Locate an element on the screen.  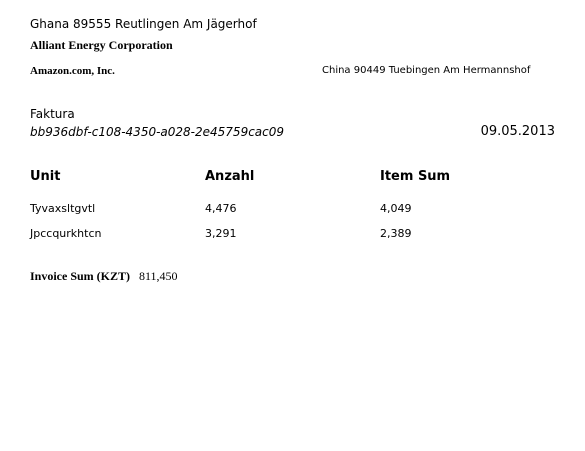
table-header-quantity: Anzahl is located at coordinates (230, 176).